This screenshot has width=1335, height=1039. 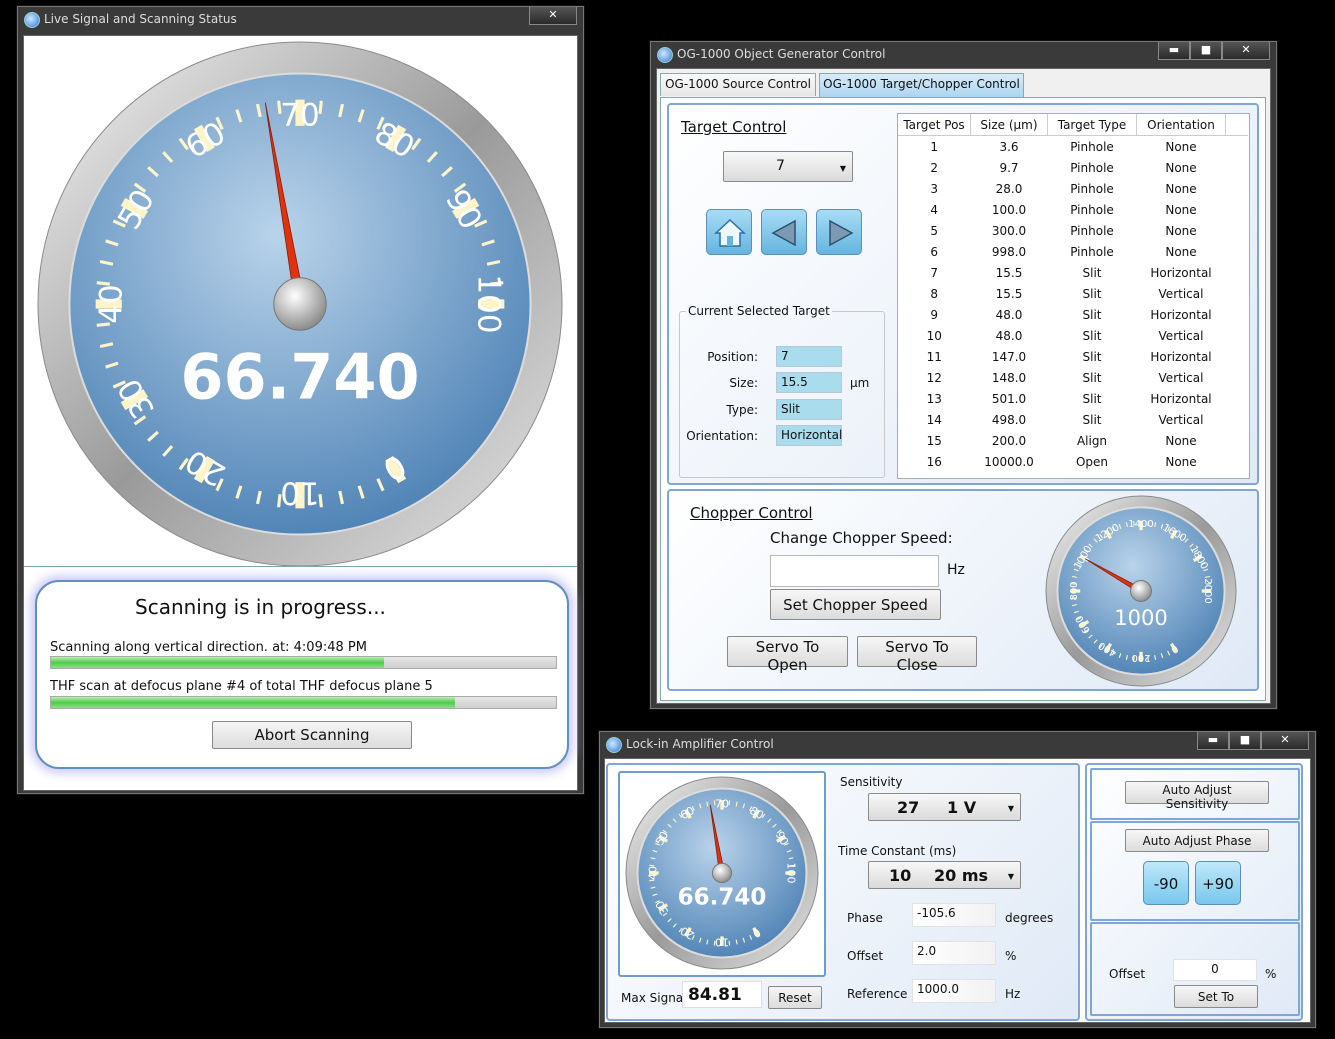 I want to click on phase-plus-90-button: +90, so click(x=1218, y=883).